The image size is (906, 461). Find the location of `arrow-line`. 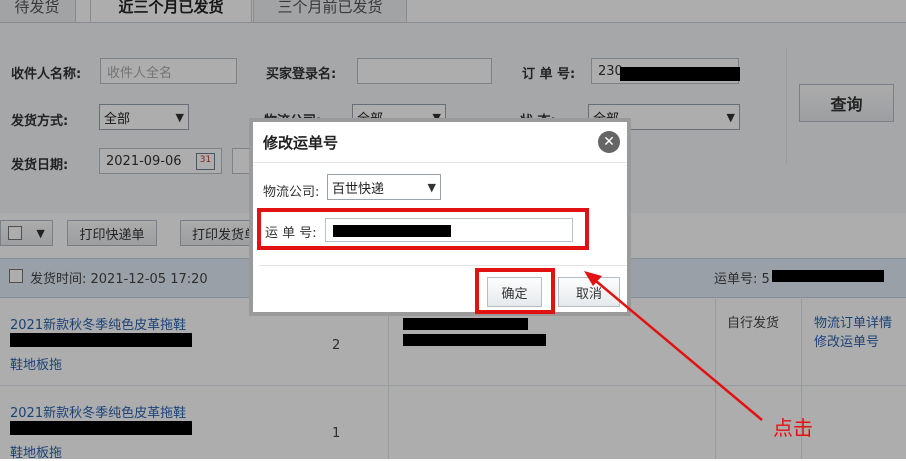

arrow-line is located at coordinates (676, 348).